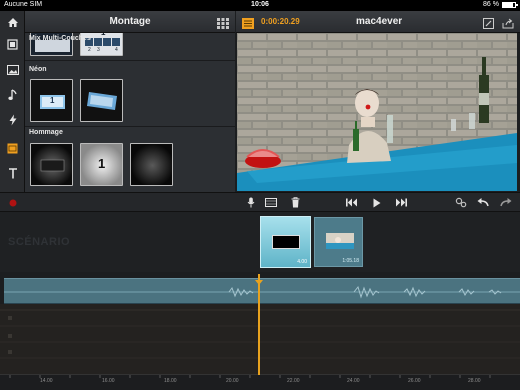  I want to click on project-title: mac4ever, so click(379, 21).